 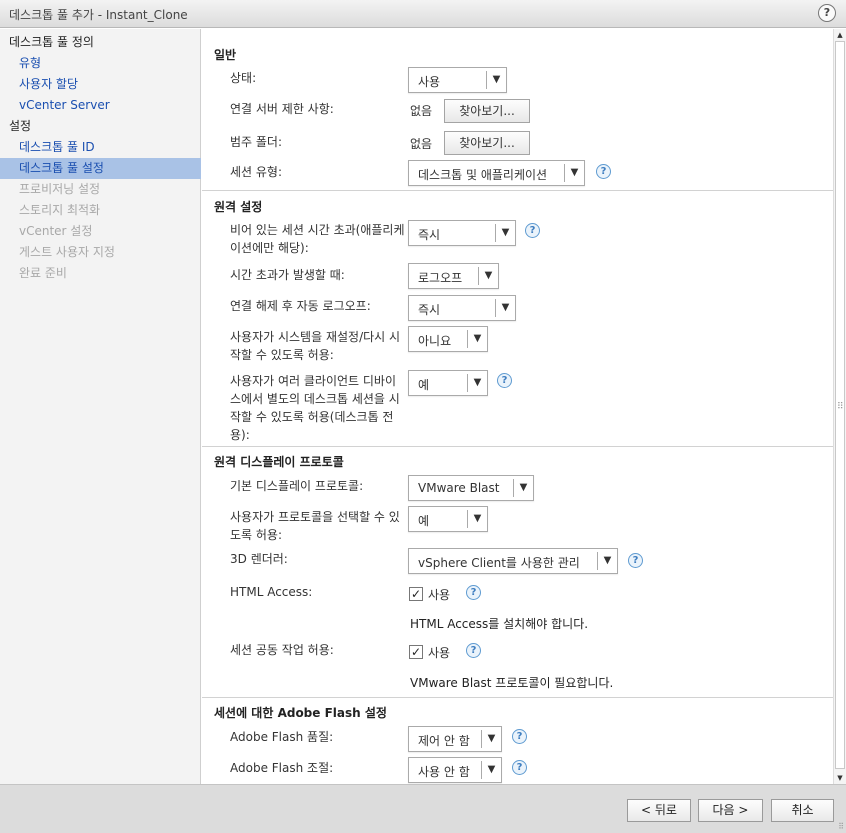 I want to click on renderer-help-icon: ?, so click(x=635, y=560).